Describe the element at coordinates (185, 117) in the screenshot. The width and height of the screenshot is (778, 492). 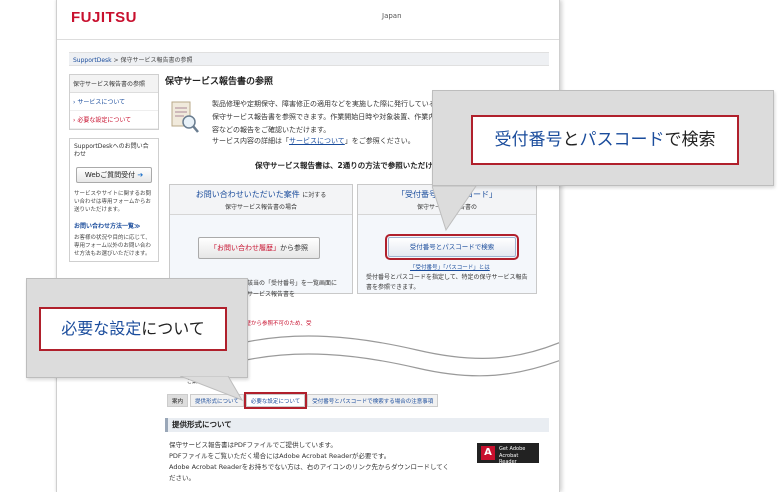
I see `document-magnifier-icon` at that location.